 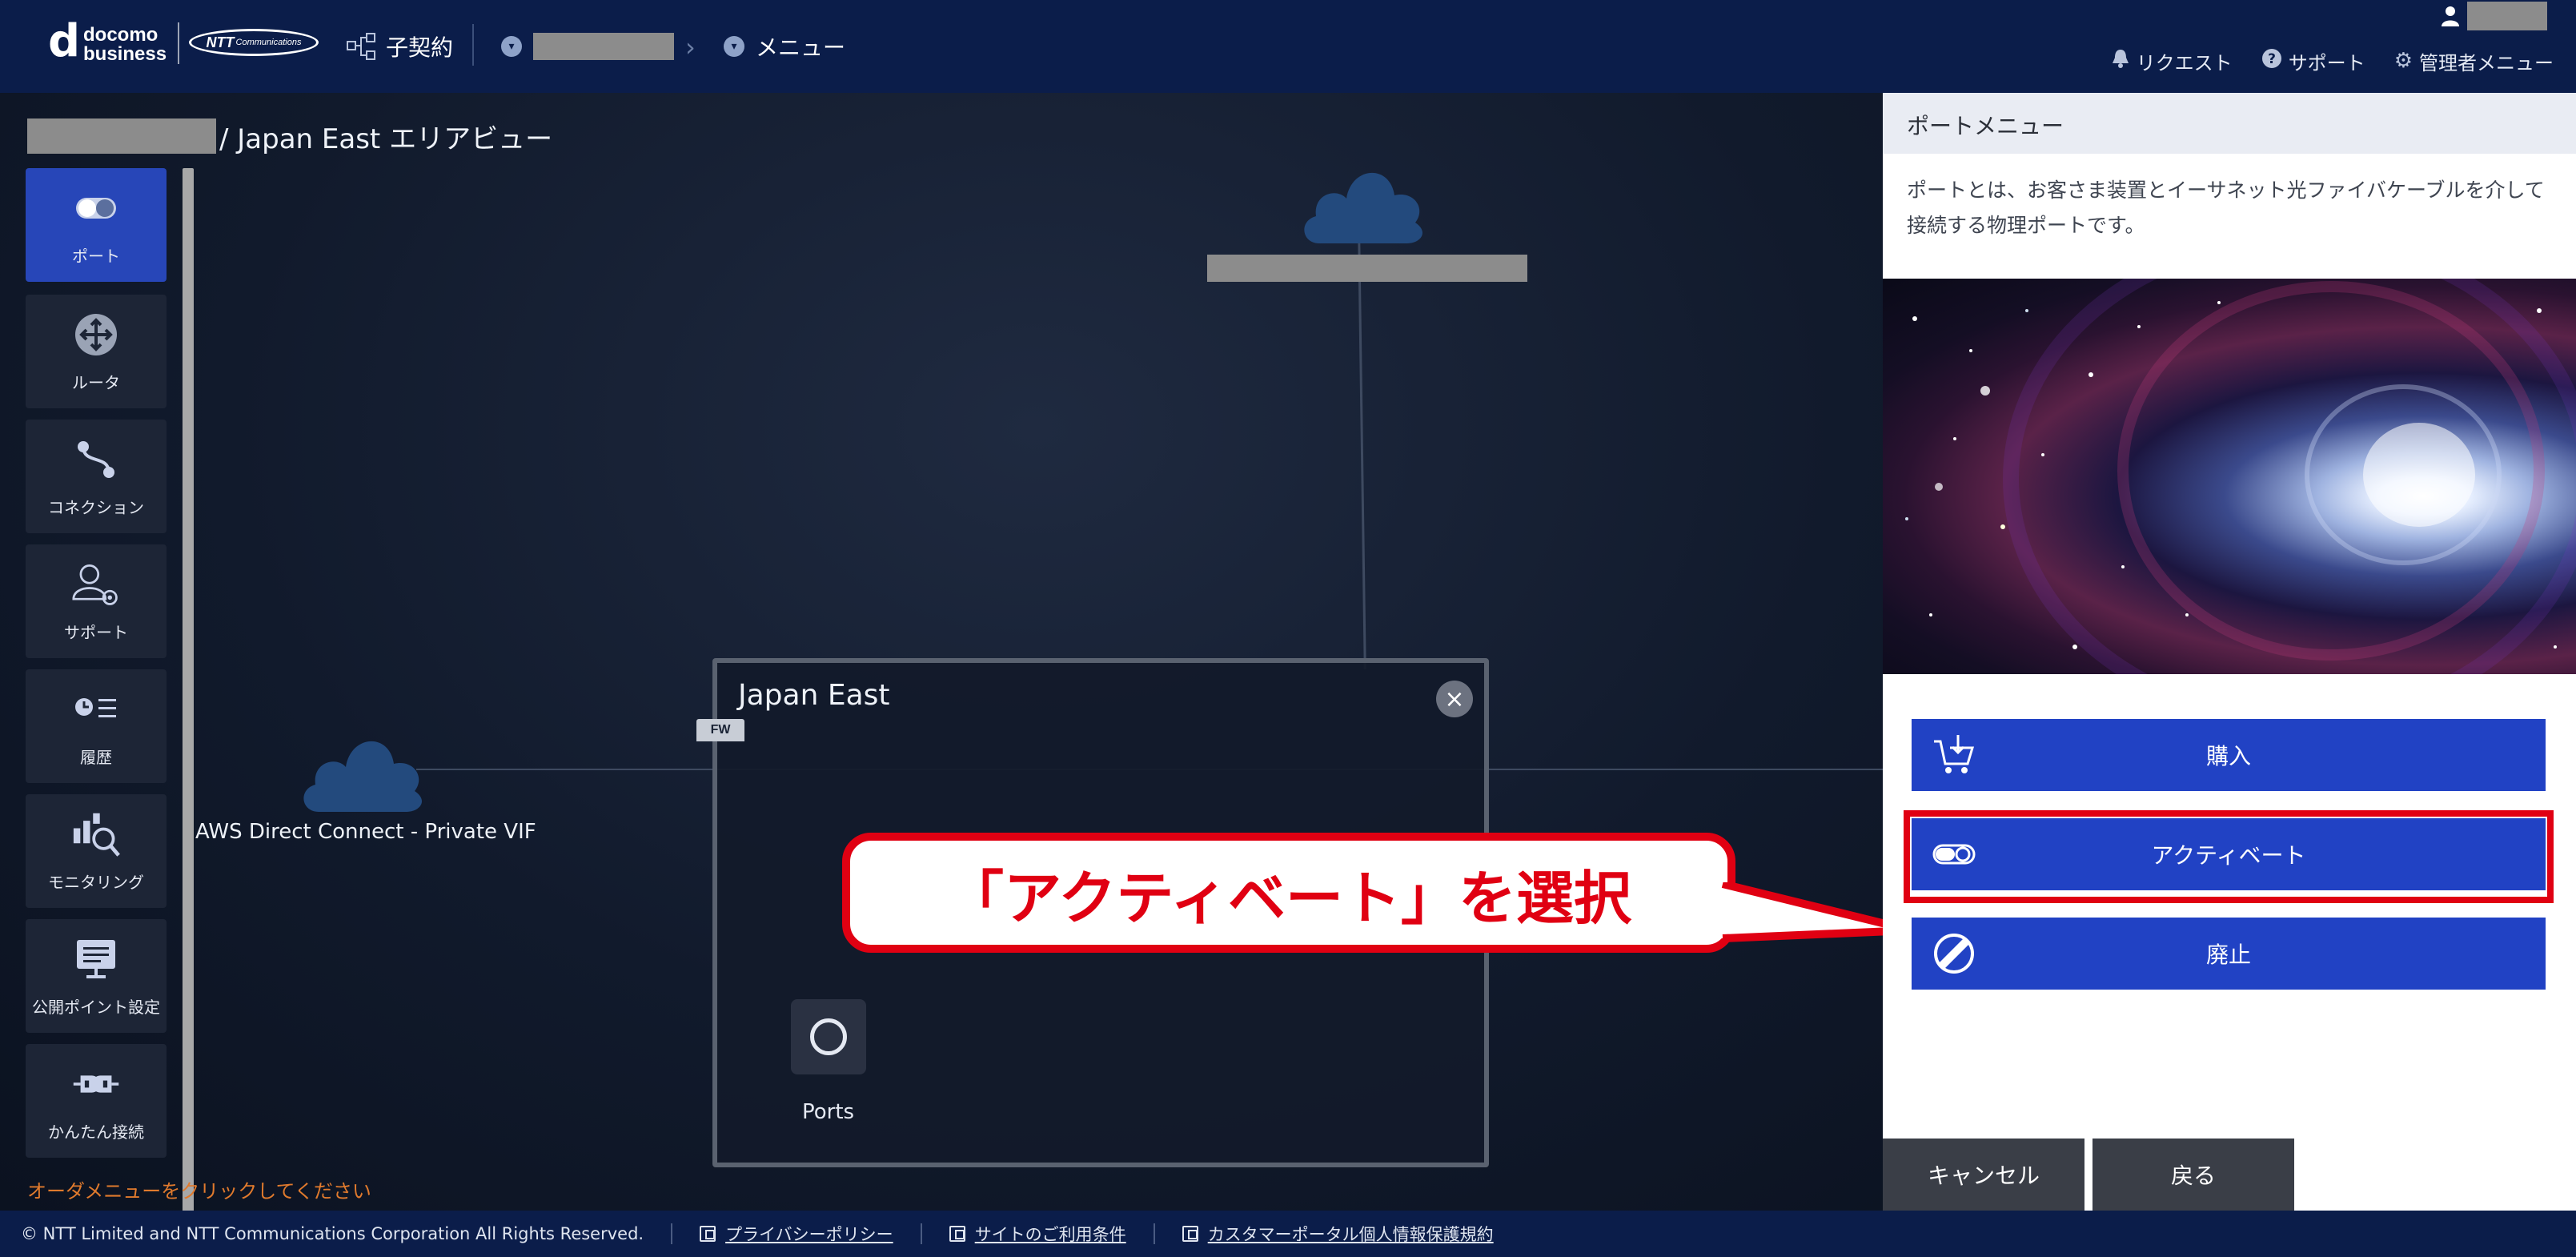 What do you see at coordinates (420, 47) in the screenshot?
I see `contract-label: 子契約` at bounding box center [420, 47].